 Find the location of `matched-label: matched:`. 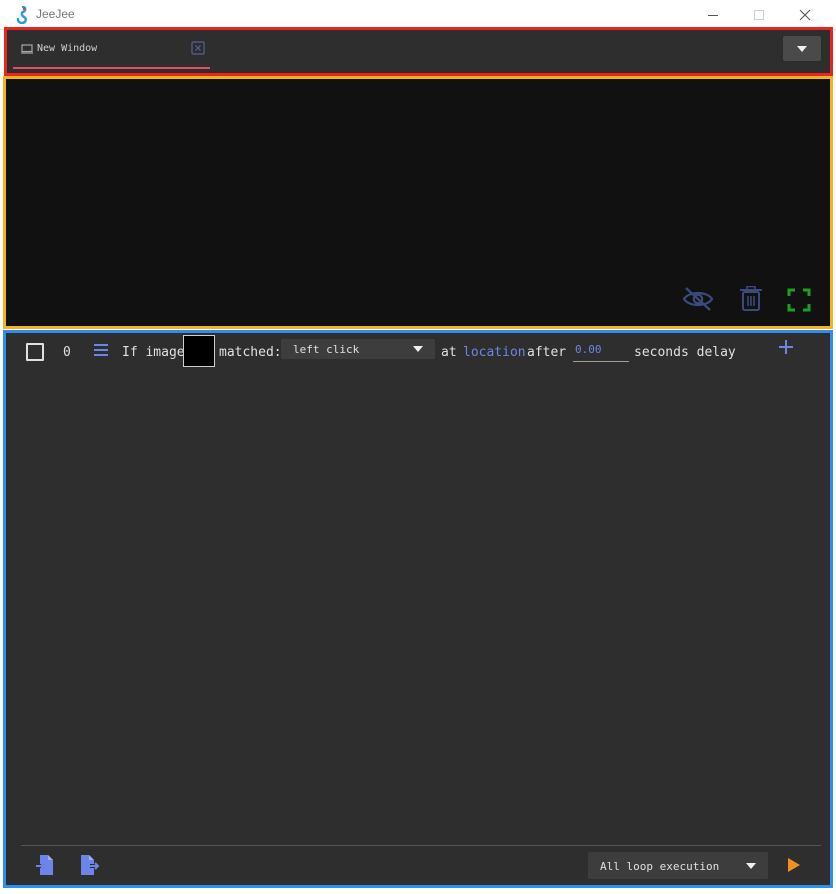

matched-label: matched: is located at coordinates (250, 352).